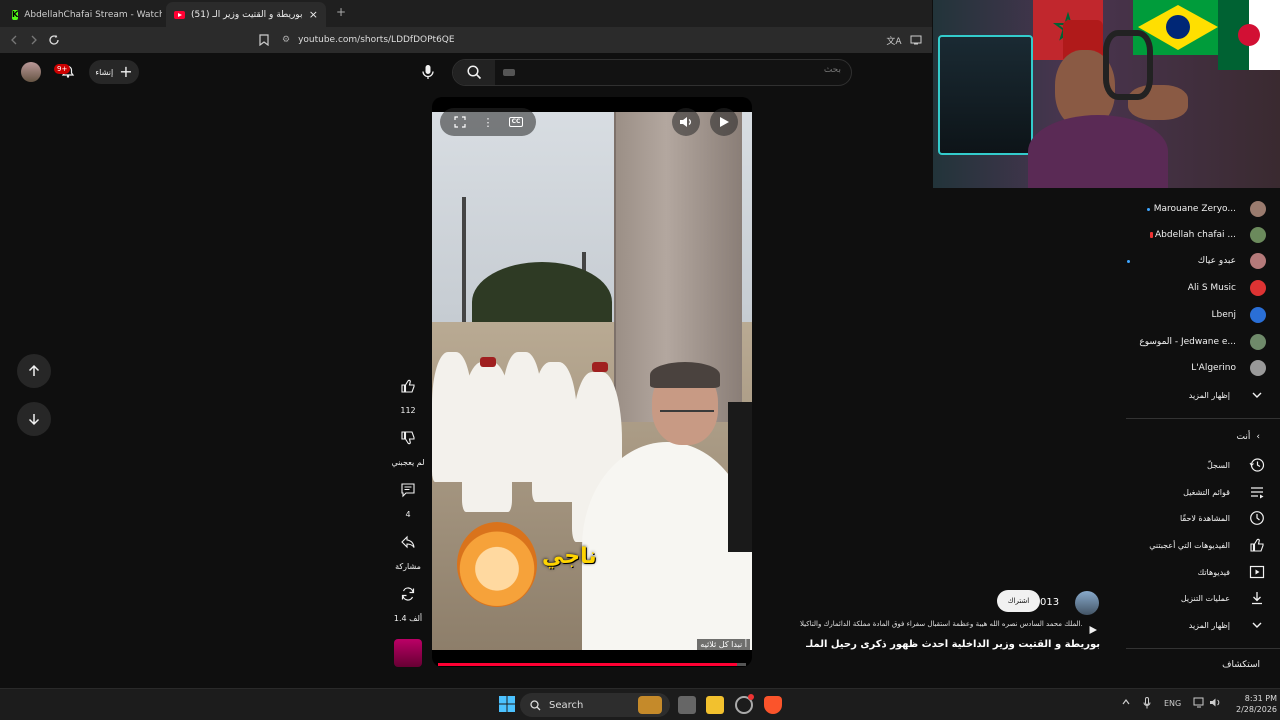 This screenshot has height=720, width=1280. I want to click on show-more-label: إظهار المزيد, so click(1209, 395).